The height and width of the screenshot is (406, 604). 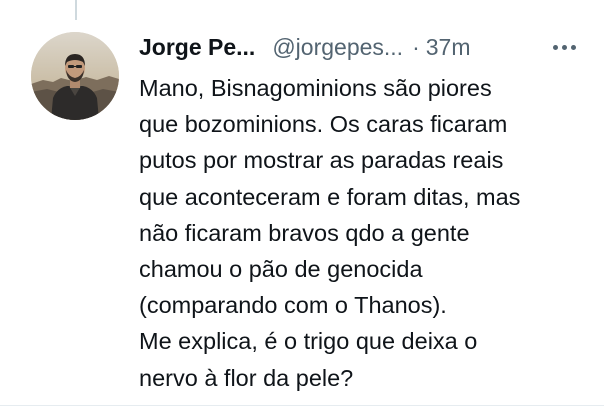 What do you see at coordinates (281, 269) in the screenshot?
I see `tweet-text-line: chamou o pão de genocida` at bounding box center [281, 269].